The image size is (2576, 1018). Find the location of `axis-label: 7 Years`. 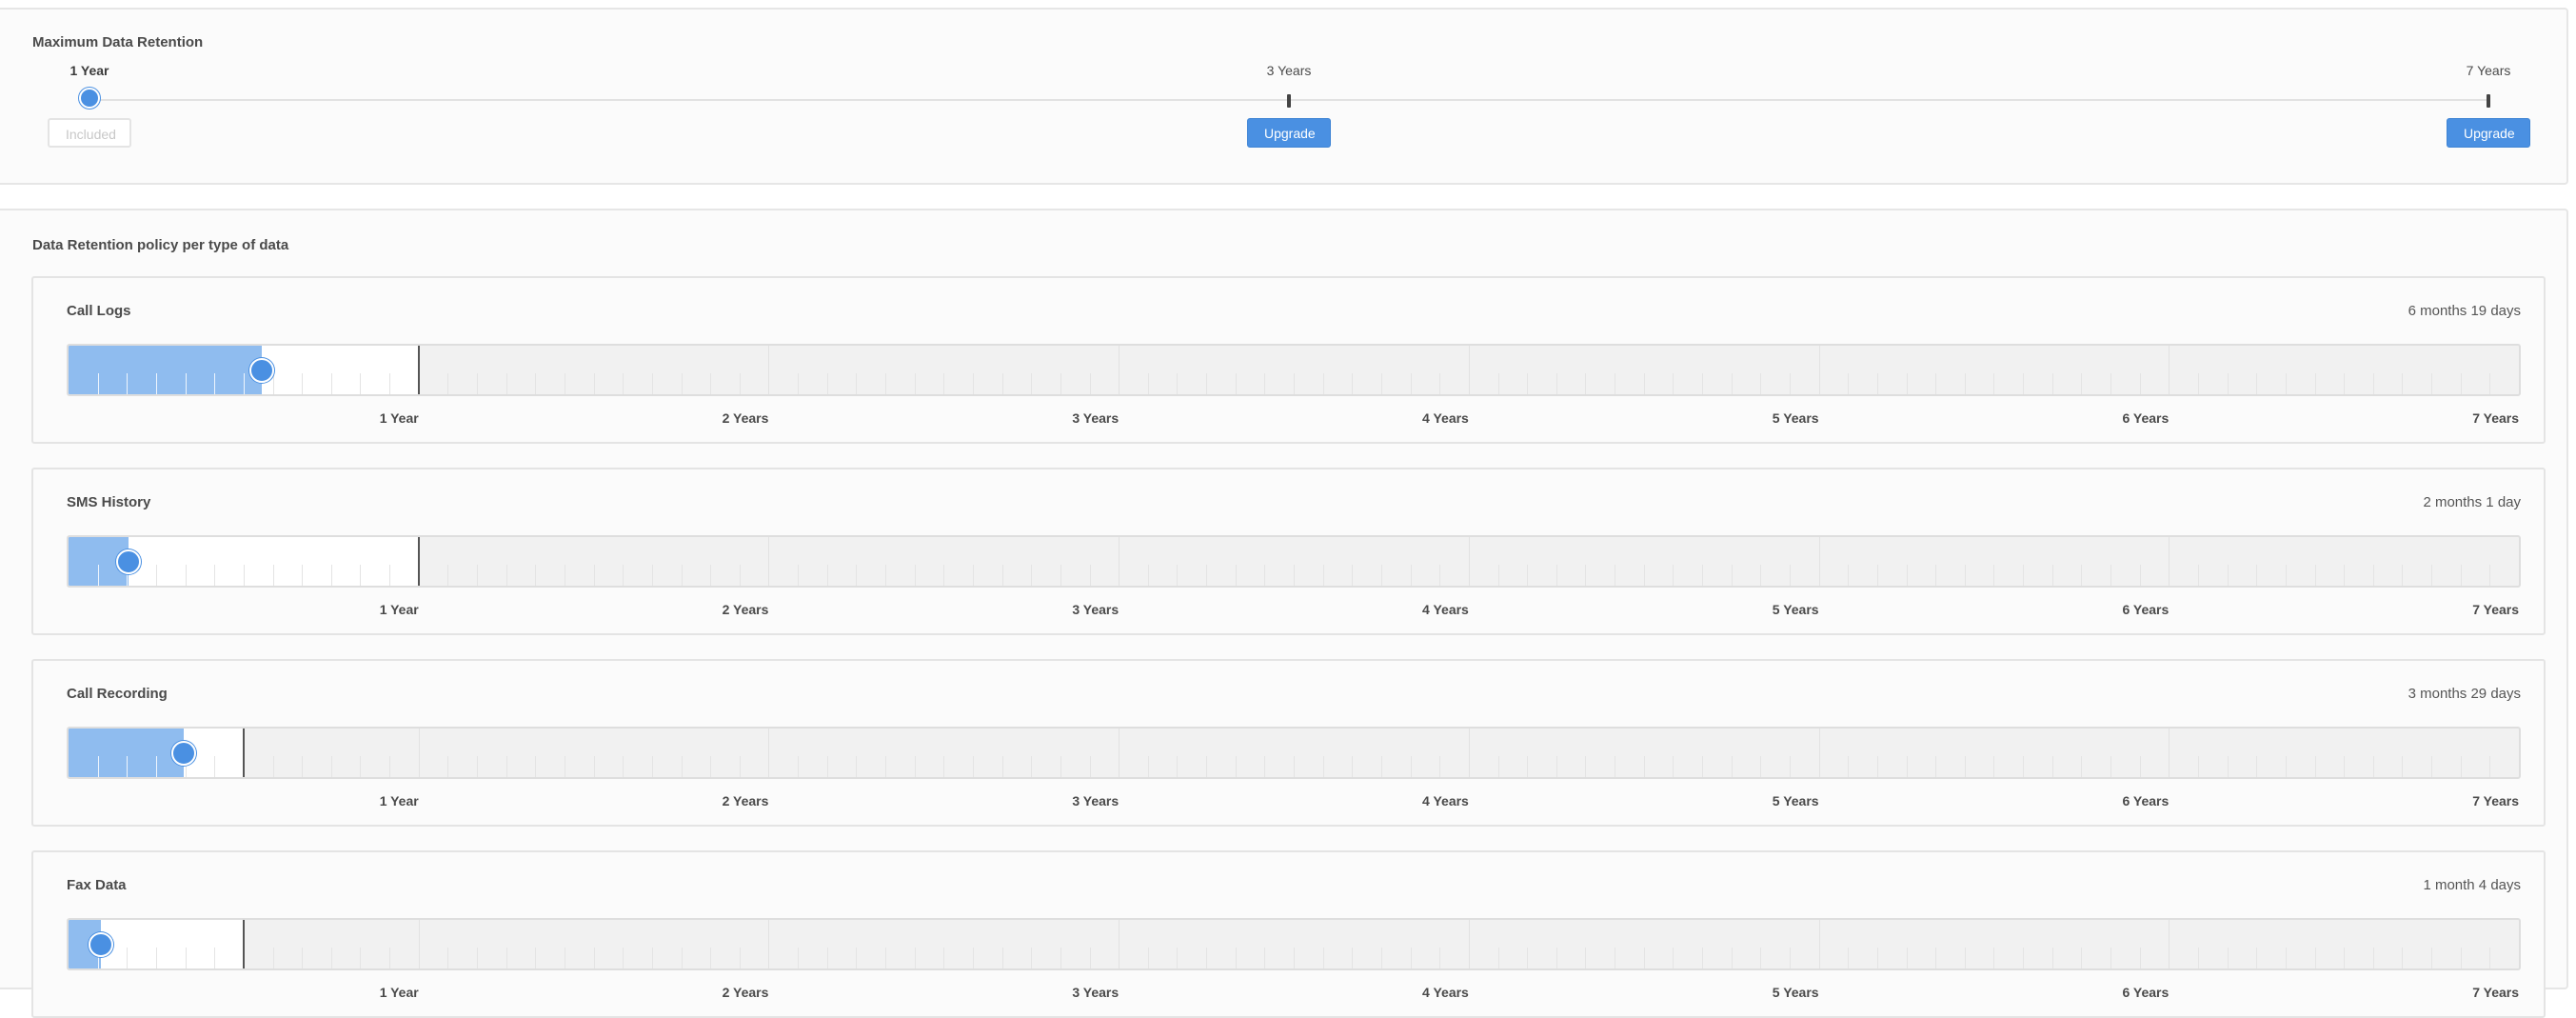

axis-label: 7 Years is located at coordinates (2495, 609).